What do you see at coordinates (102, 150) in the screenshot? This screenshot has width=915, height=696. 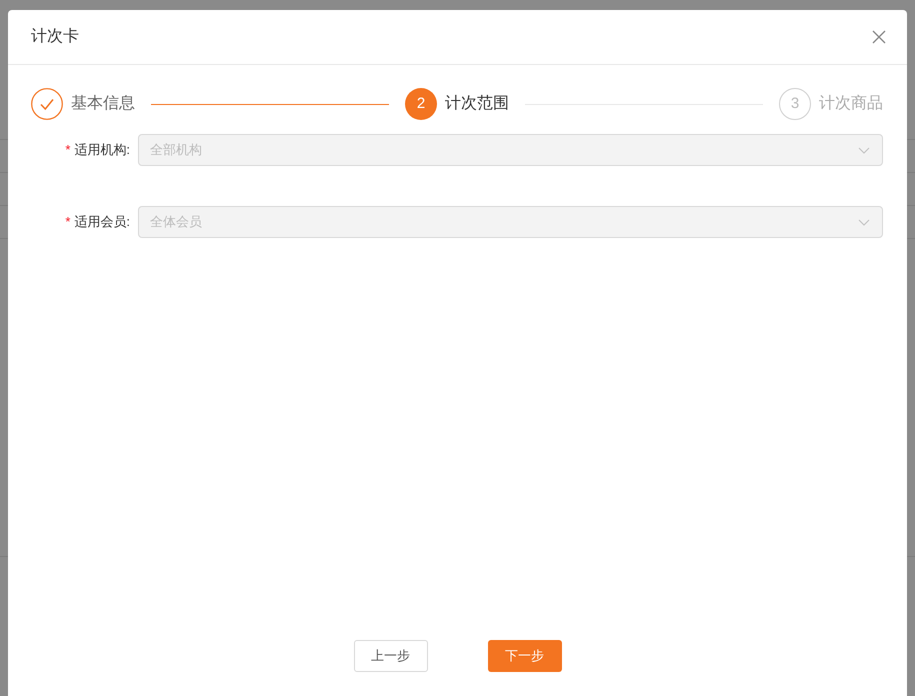 I see `field-label: 适用机构:` at bounding box center [102, 150].